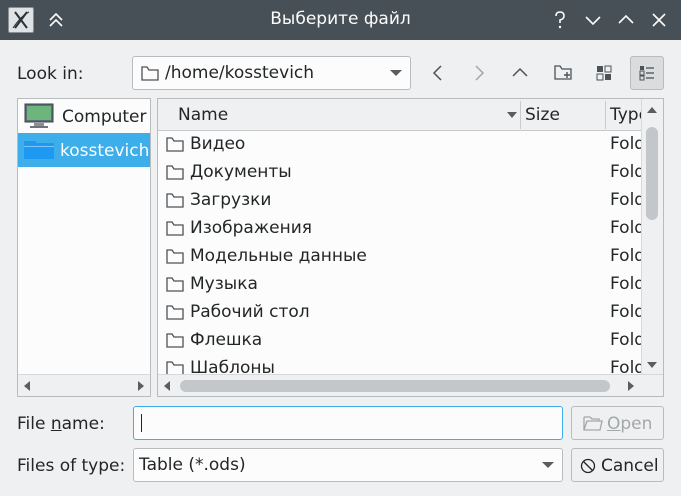  What do you see at coordinates (39, 152) in the screenshot?
I see `home-folder-icon` at bounding box center [39, 152].